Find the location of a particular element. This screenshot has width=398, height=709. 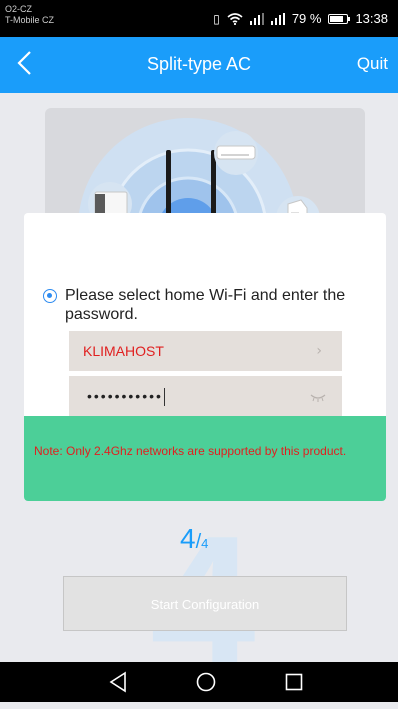

ssid-value: KLIMAHOST is located at coordinates (123, 351).